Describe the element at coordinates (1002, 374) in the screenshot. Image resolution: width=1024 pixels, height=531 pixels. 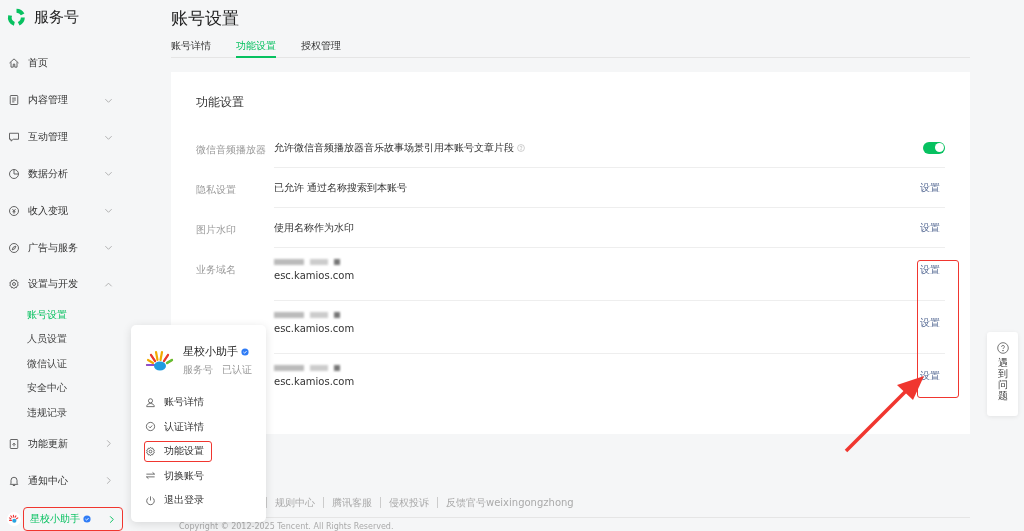
I see `help-panel: 遇到问题` at that location.